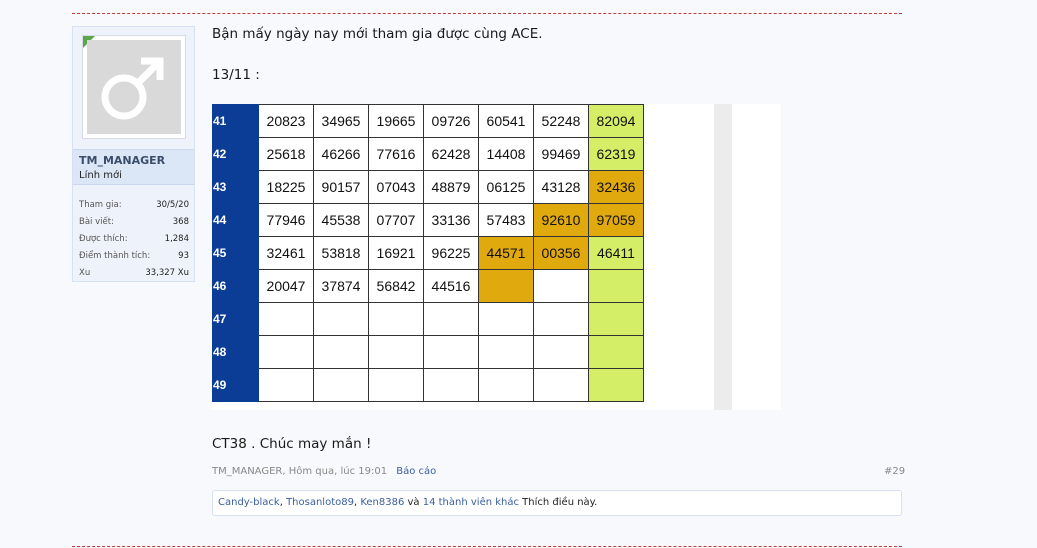  What do you see at coordinates (396, 253) in the screenshot?
I see `table-cell: 16921` at bounding box center [396, 253].